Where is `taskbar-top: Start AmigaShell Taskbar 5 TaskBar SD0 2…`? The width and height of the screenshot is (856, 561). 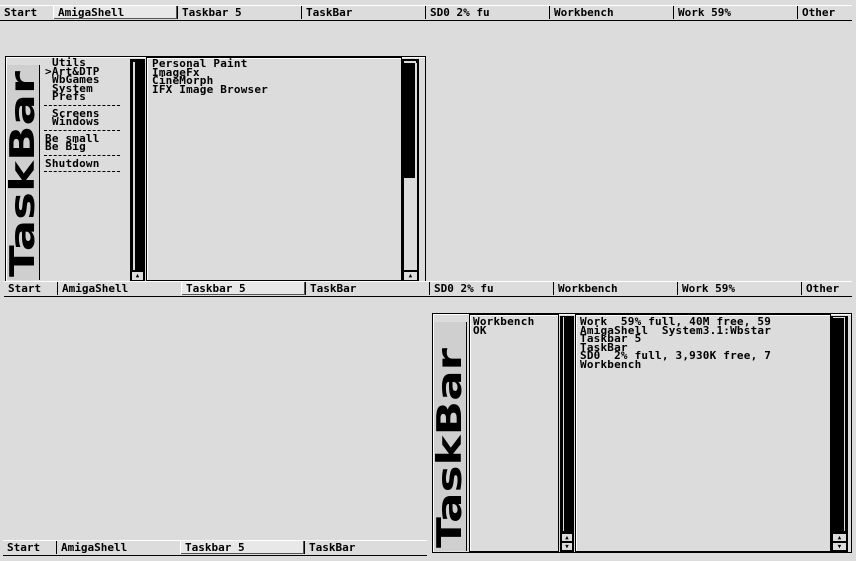
taskbar-top: Start AmigaShell Taskbar 5 TaskBar SD0 2… is located at coordinates (426, 13).